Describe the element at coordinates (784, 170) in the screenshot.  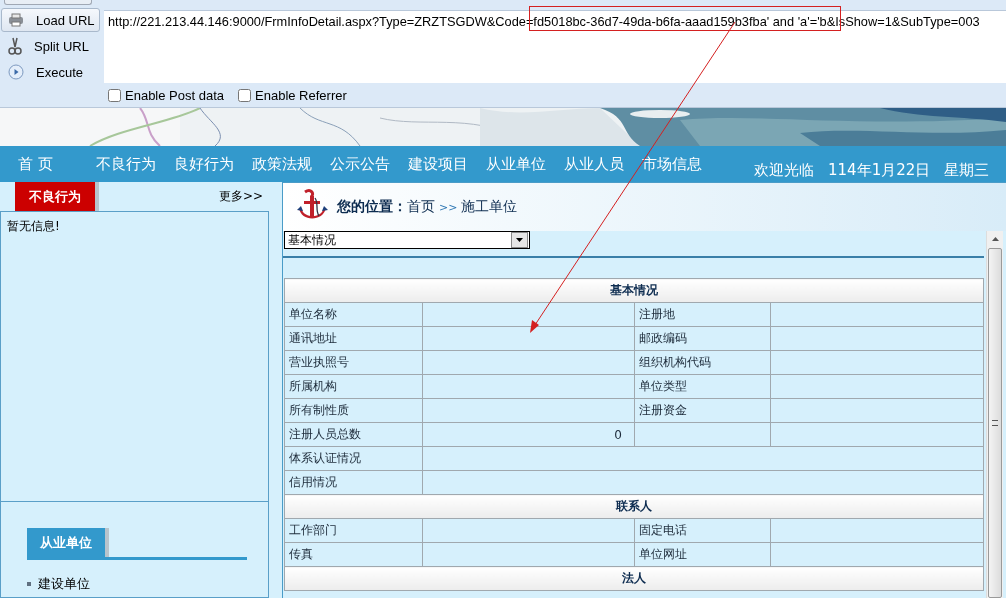
I see `welcome-text: 欢迎光临` at that location.